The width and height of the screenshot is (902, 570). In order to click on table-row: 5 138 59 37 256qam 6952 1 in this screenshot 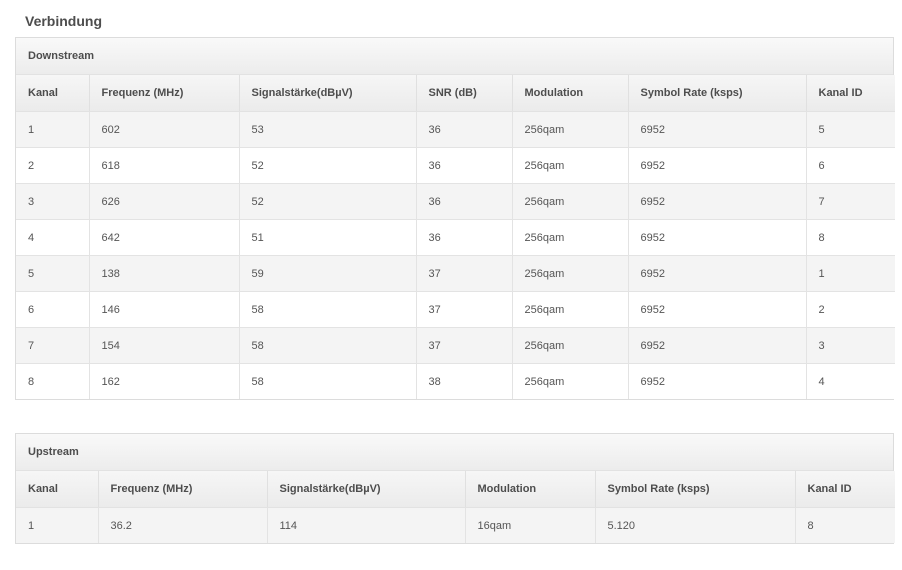, I will do `click(455, 273)`.